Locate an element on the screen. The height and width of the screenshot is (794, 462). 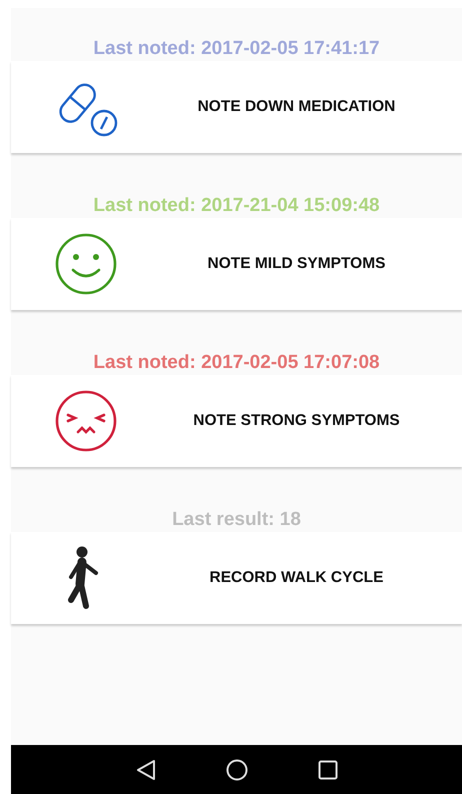
recents-icon is located at coordinates (328, 770).